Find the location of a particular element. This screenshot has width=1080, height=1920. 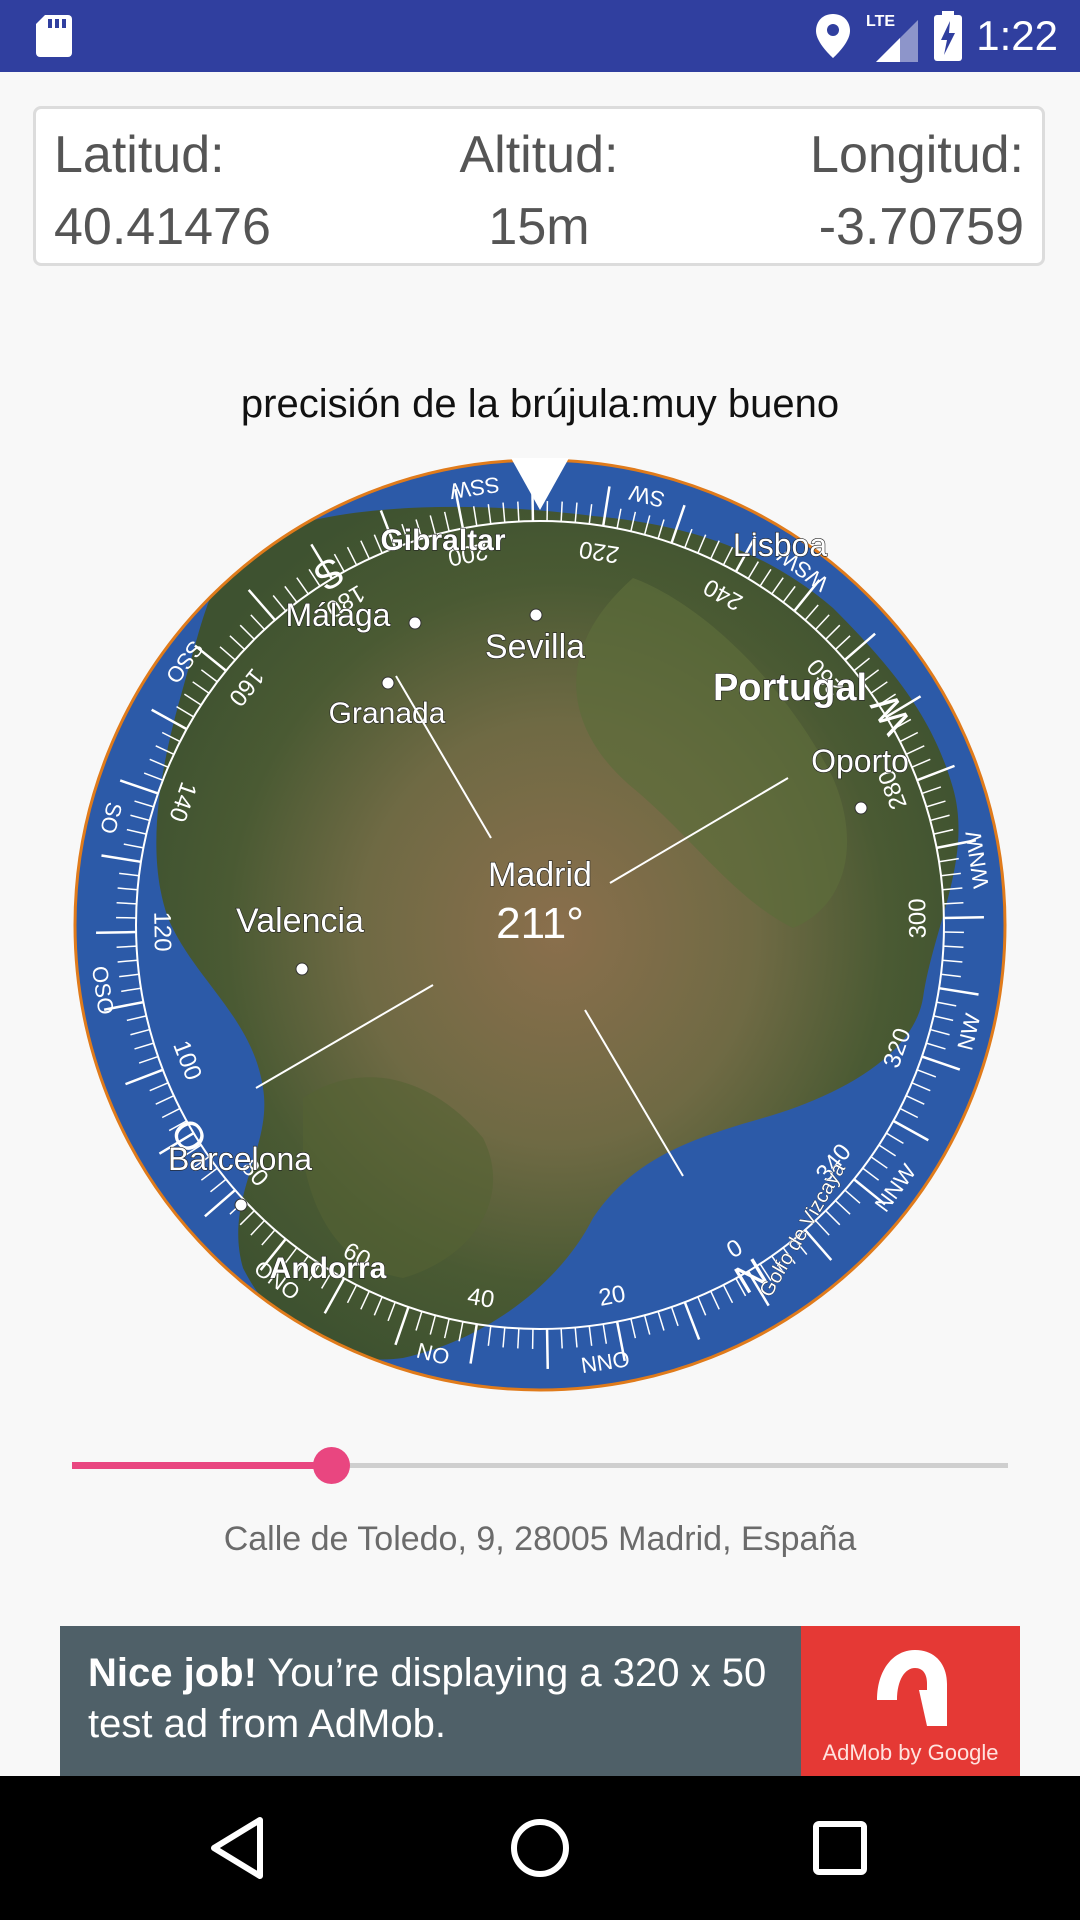

map-label: Gibraltar is located at coordinates (442, 540).